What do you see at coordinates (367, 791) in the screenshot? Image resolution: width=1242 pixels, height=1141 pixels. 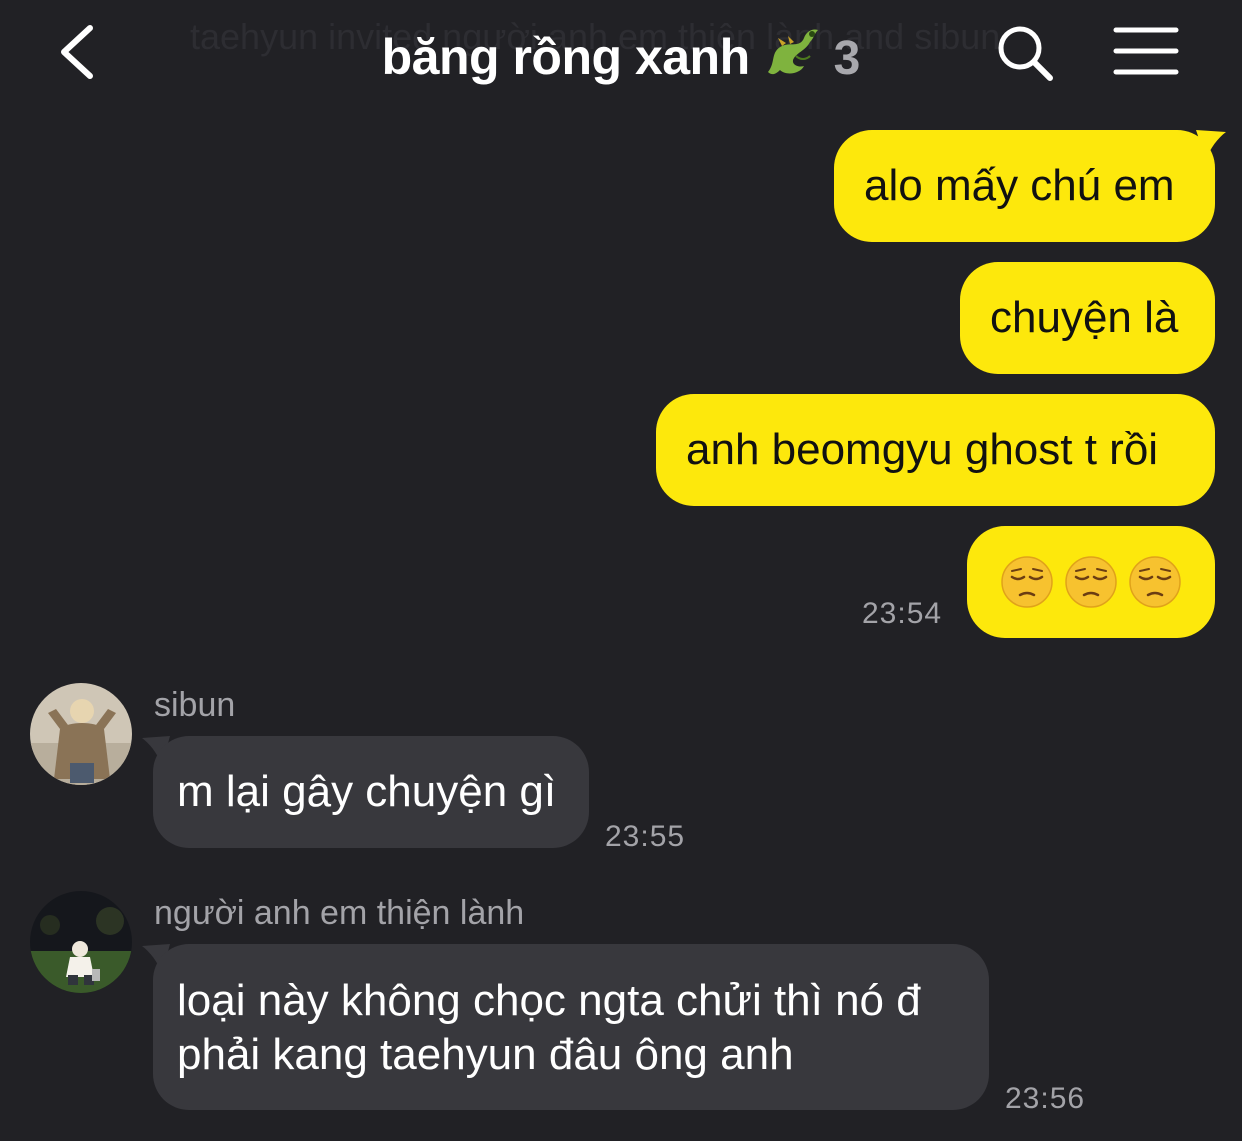 I see `message-text: m lại gây chuyện gì` at bounding box center [367, 791].